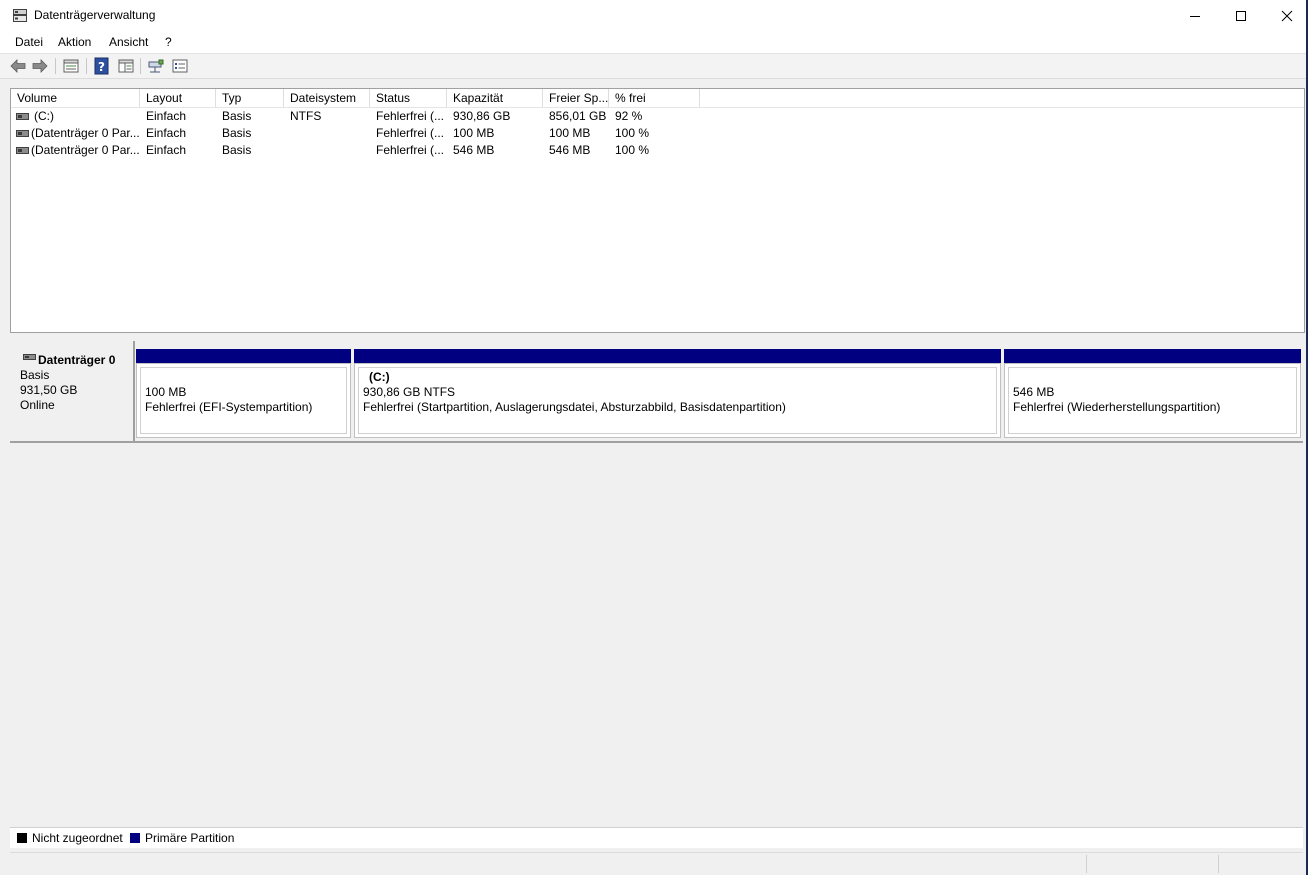 Image resolution: width=1308 pixels, height=875 pixels. I want to click on help-icon: ?, so click(102, 66).